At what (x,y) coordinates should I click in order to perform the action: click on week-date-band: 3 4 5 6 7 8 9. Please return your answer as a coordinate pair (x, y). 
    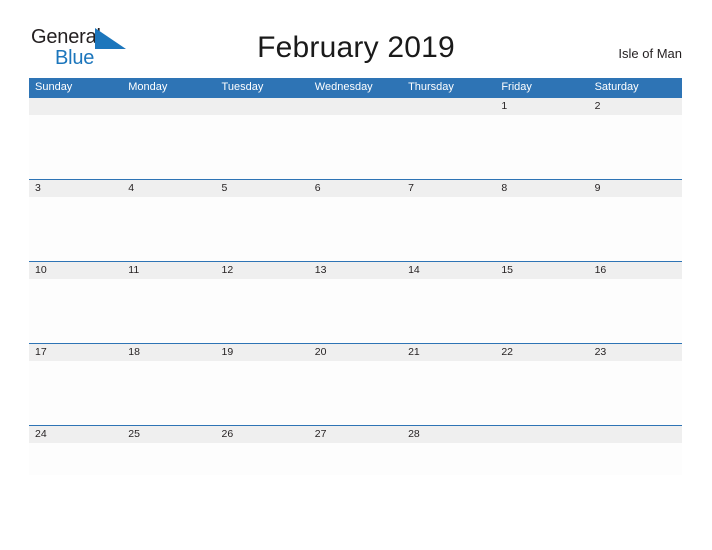
    Looking at the image, I should click on (355, 188).